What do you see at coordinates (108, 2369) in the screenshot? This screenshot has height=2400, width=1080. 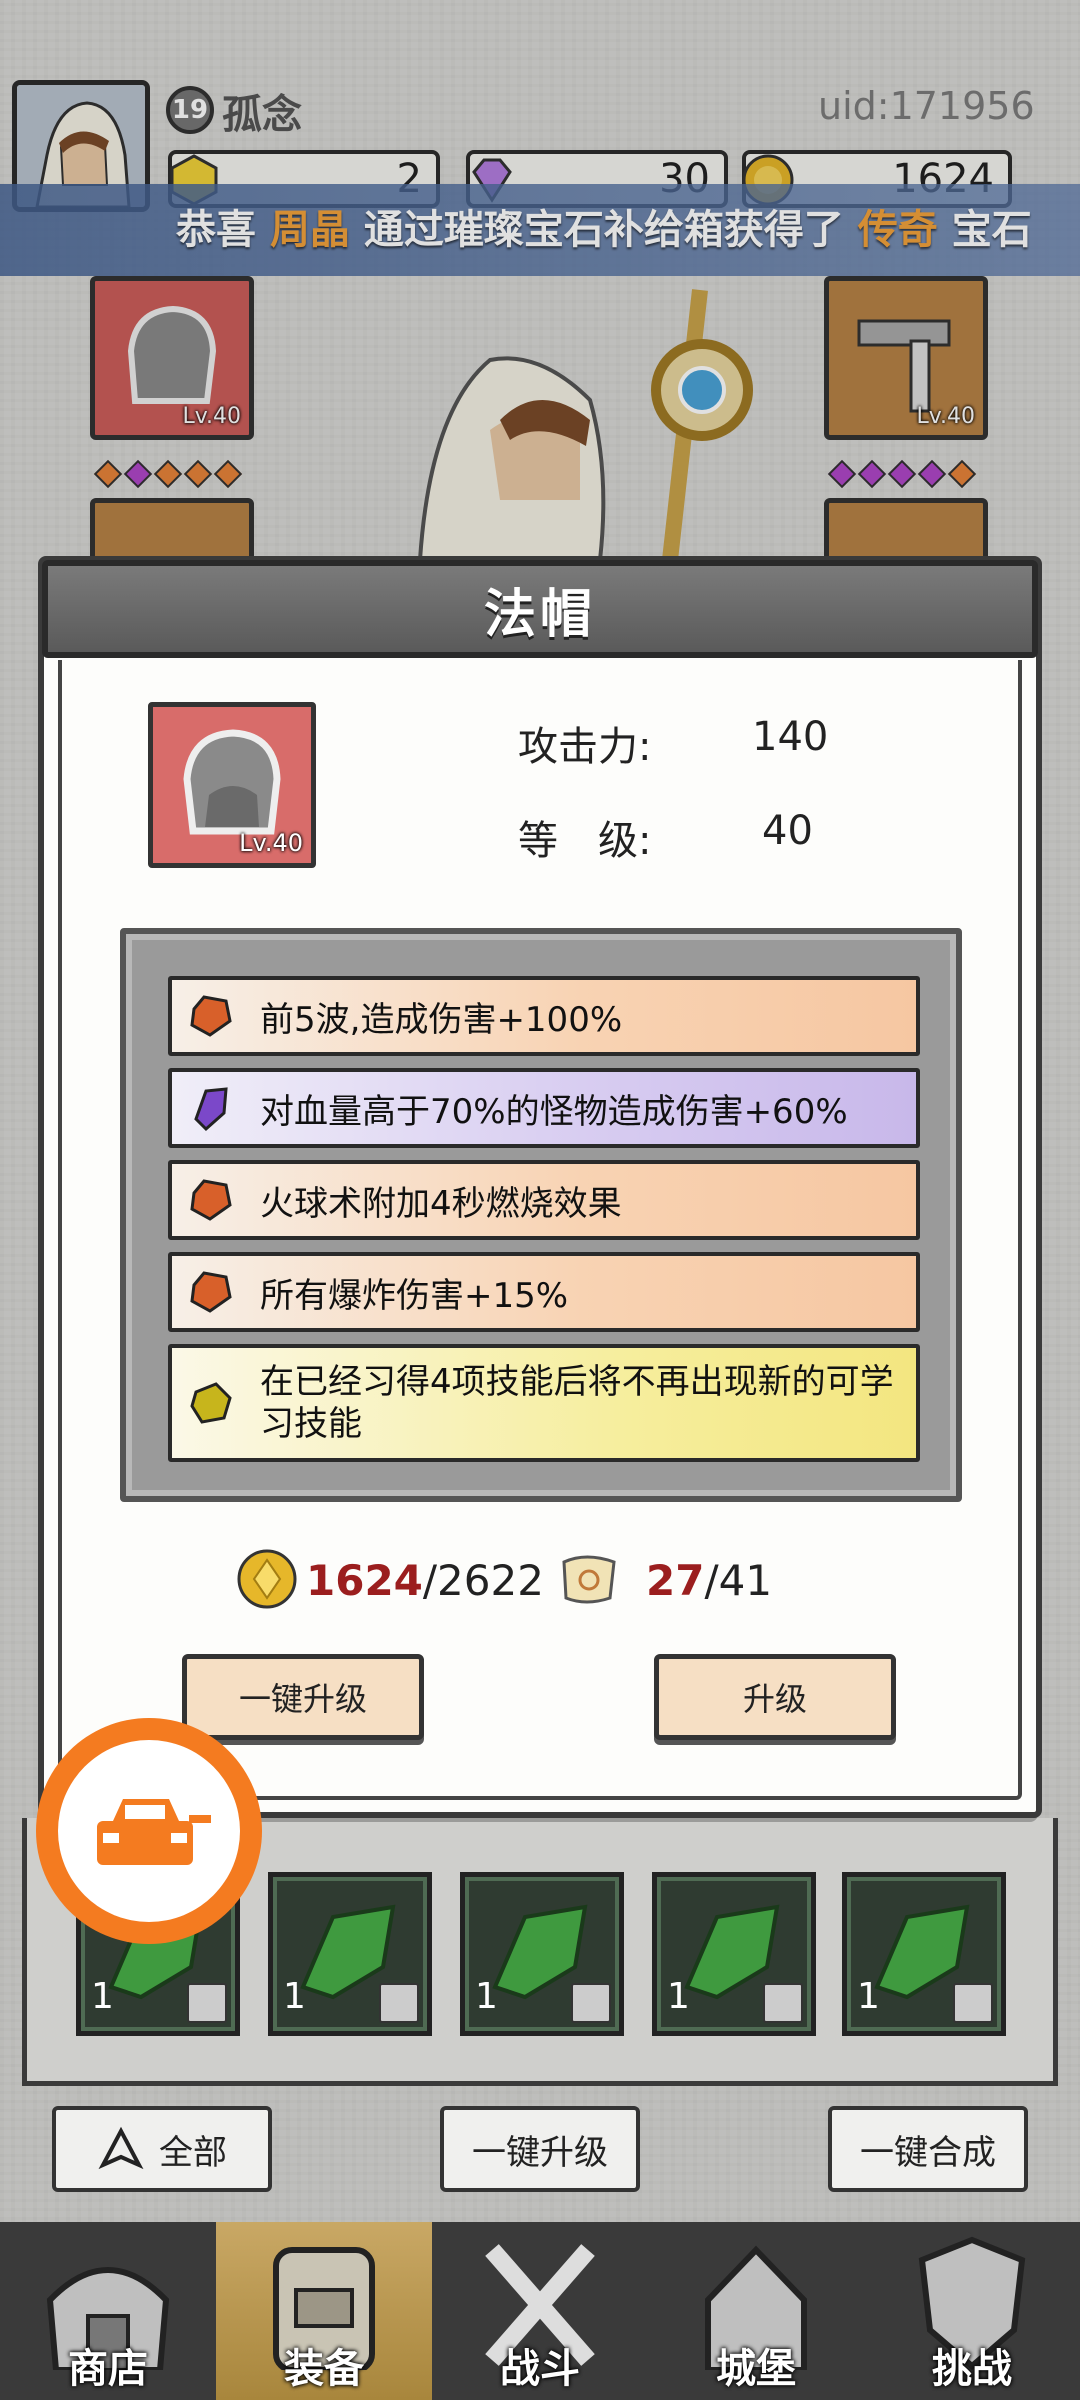 I see `tab-shop-label: 商店` at bounding box center [108, 2369].